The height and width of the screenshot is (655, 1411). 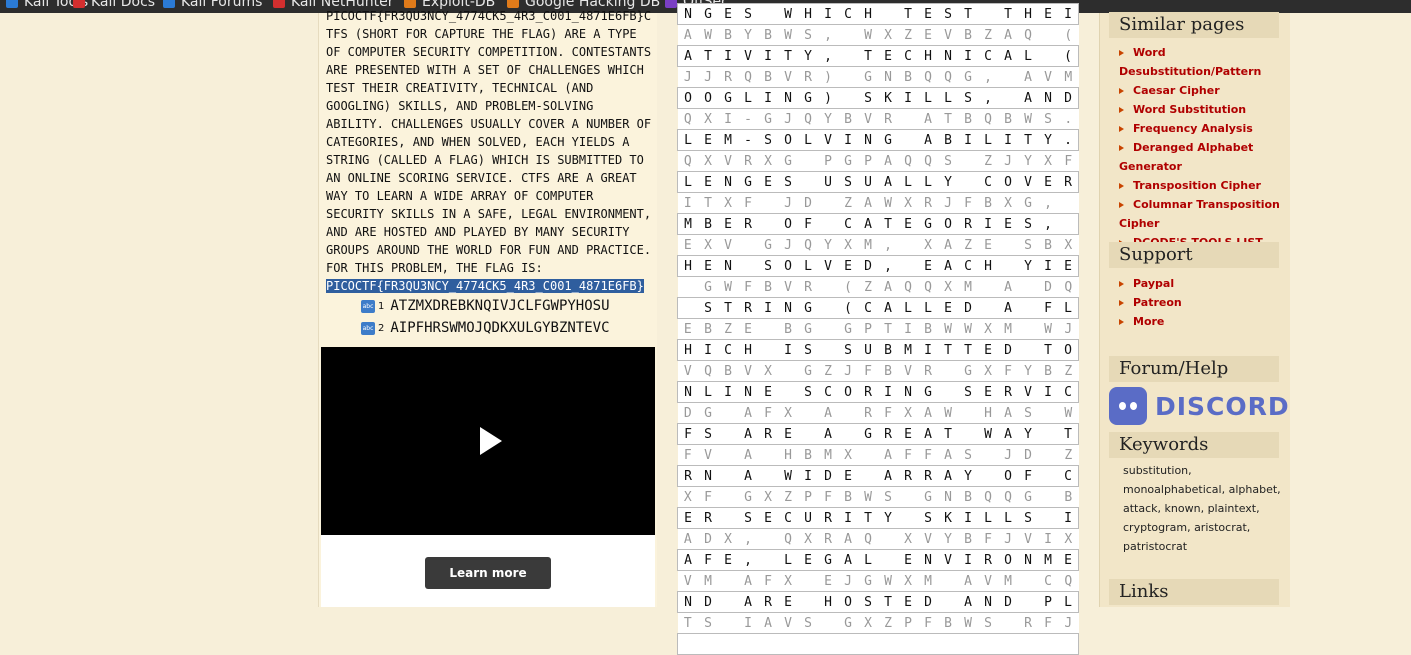 What do you see at coordinates (878, 581) in the screenshot?
I see `ciphertext-row: VM AFX EJGWXM AVM CQ` at bounding box center [878, 581].